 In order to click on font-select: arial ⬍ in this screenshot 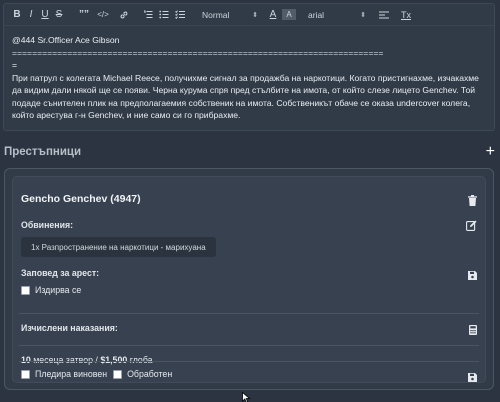, I will do `click(337, 15)`.